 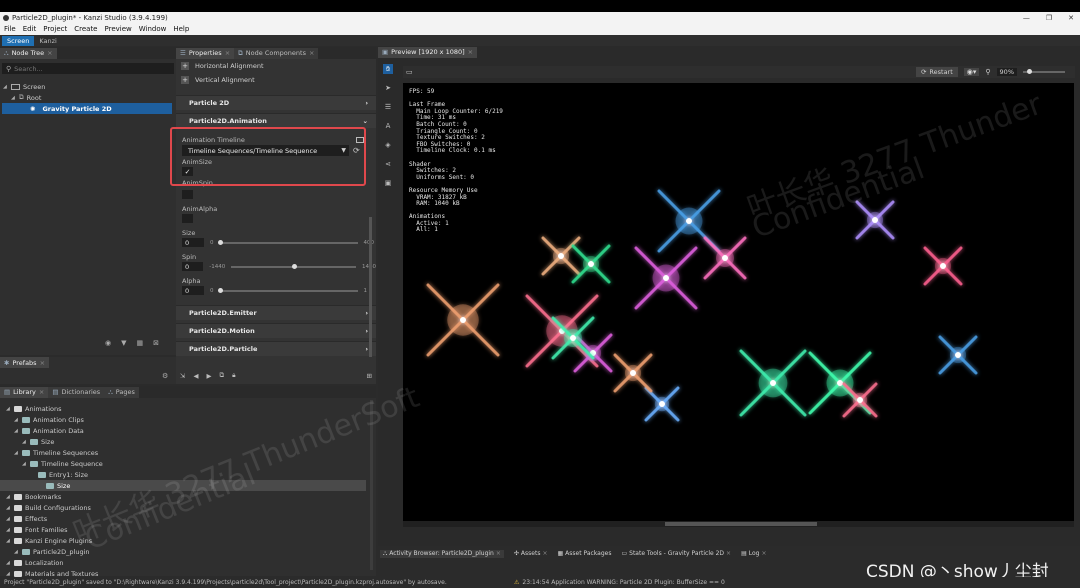 I want to click on close-button: ✕, so click(x=1071, y=18).